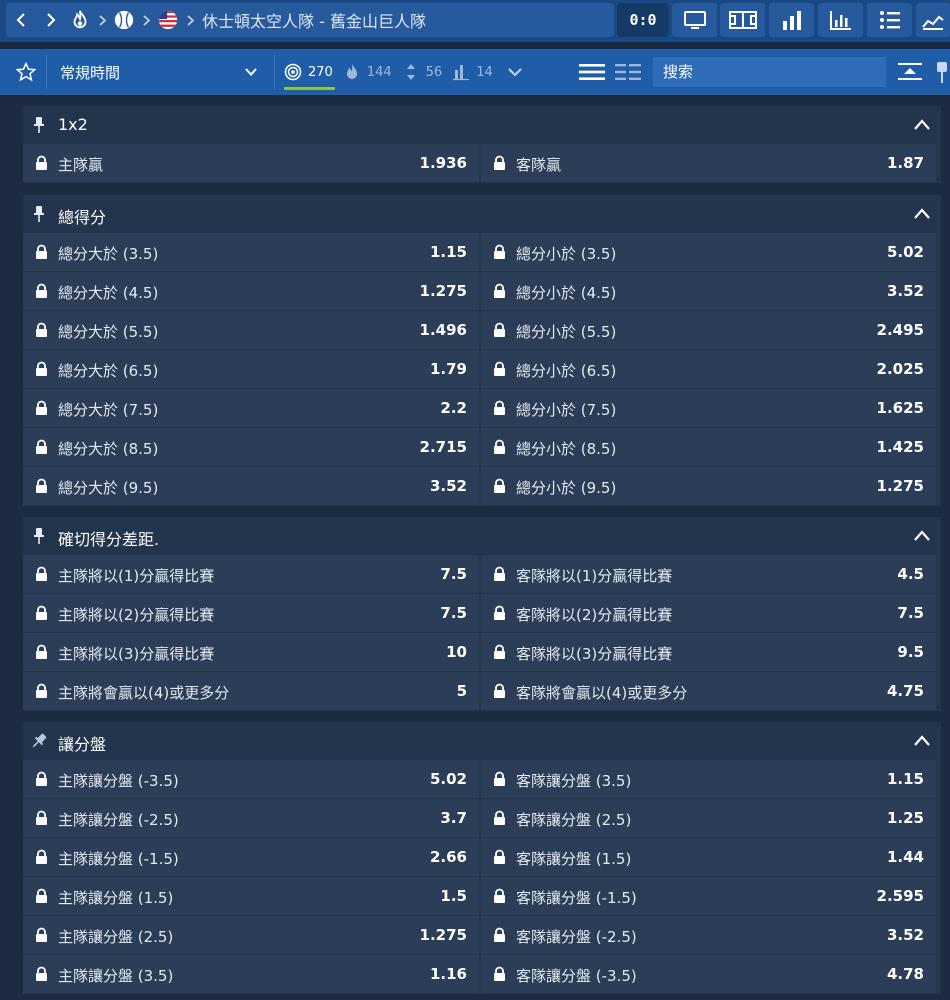 This screenshot has width=950, height=1000. What do you see at coordinates (109, 539) in the screenshot?
I see `market-title: 確切得分差距.` at bounding box center [109, 539].